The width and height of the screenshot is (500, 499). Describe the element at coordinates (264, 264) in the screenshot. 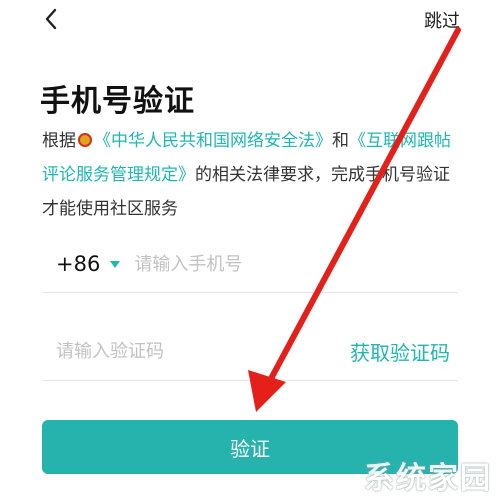

I see `phone-input` at that location.